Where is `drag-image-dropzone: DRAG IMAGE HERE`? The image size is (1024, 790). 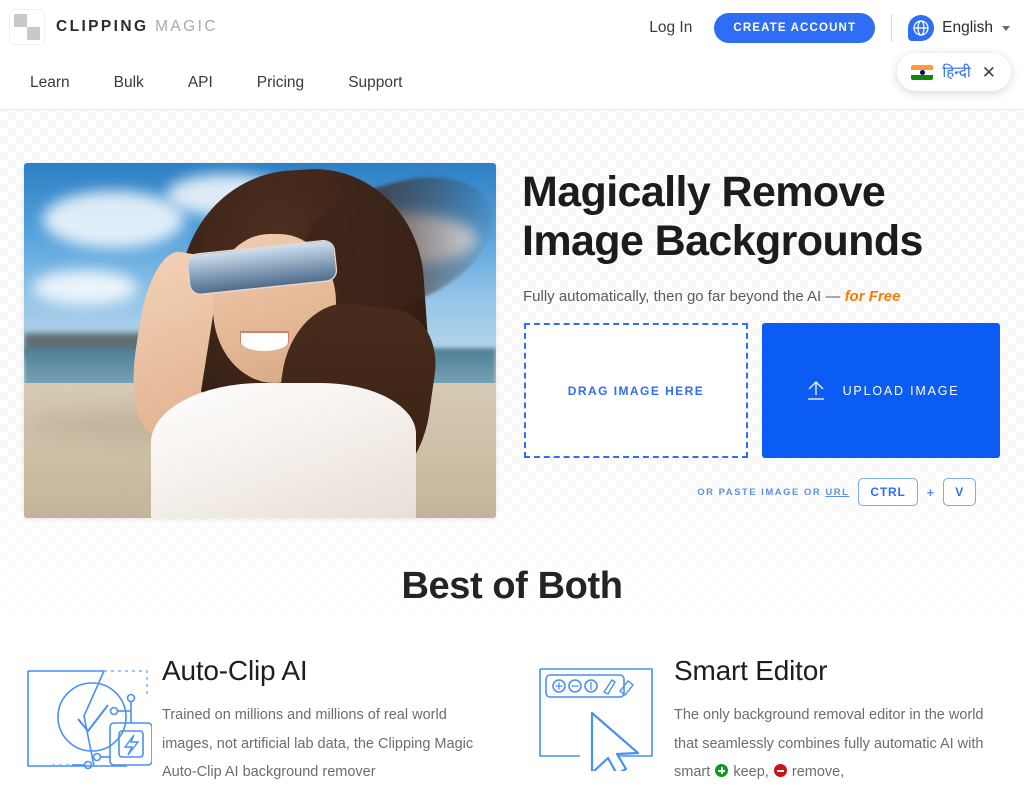 drag-image-dropzone: DRAG IMAGE HERE is located at coordinates (636, 390).